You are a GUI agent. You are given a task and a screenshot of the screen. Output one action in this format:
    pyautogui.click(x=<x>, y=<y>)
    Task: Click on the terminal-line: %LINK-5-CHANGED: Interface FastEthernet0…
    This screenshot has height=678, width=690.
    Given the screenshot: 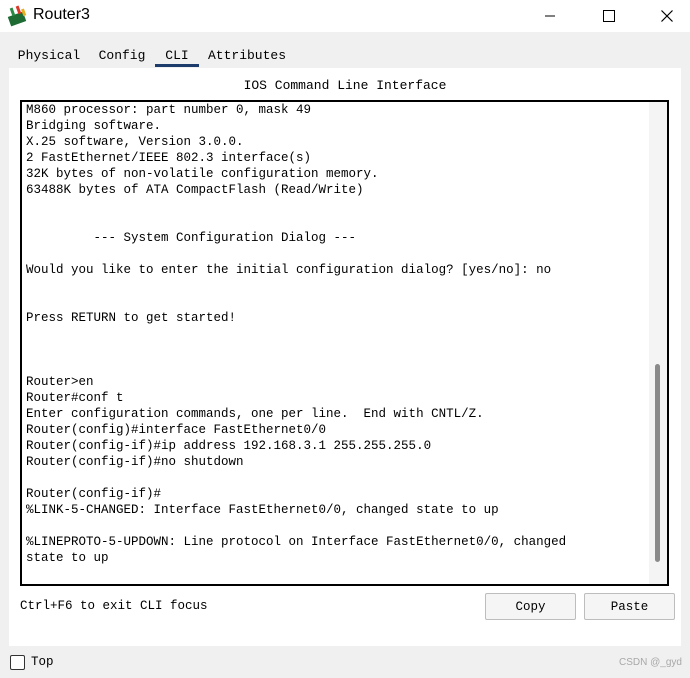 What is the action you would take?
    pyautogui.click(x=262, y=510)
    